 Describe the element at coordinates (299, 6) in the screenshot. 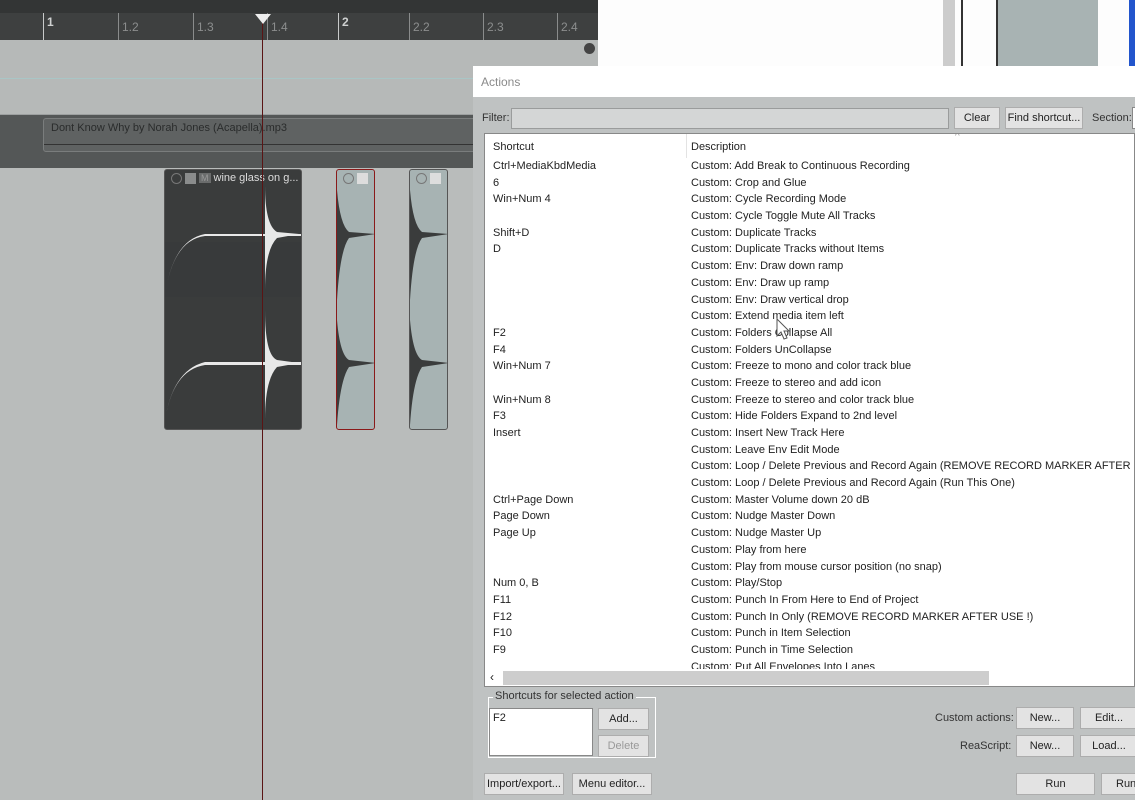

I see `ruler-top-band` at that location.